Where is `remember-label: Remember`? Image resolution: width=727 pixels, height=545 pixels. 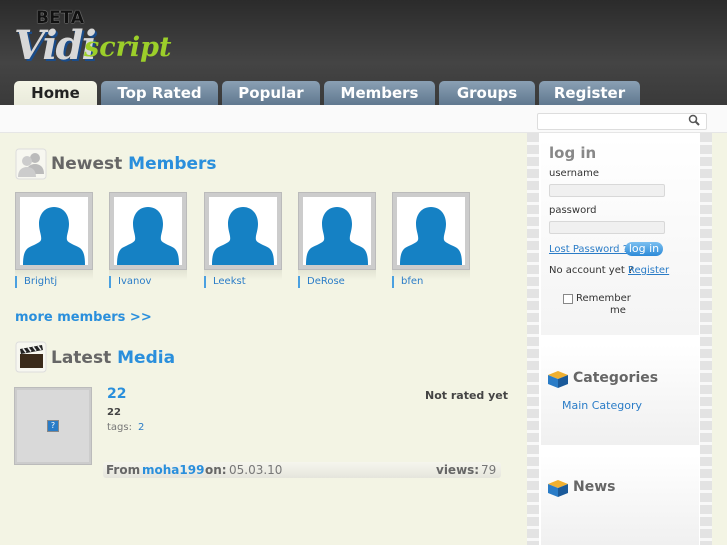 remember-label: Remember is located at coordinates (603, 298).